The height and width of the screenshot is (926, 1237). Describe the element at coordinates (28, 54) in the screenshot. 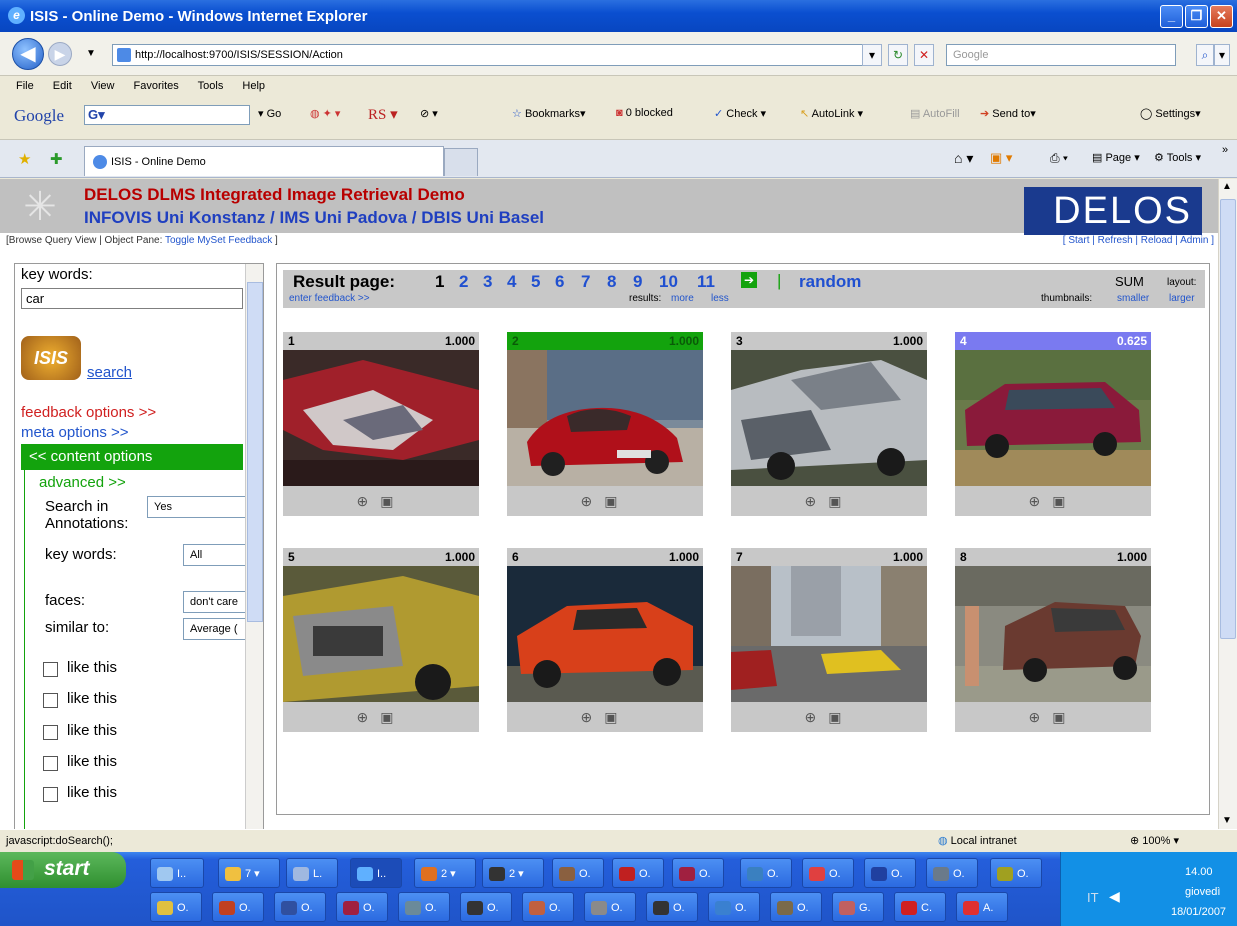

I see `back-button: ◀` at that location.